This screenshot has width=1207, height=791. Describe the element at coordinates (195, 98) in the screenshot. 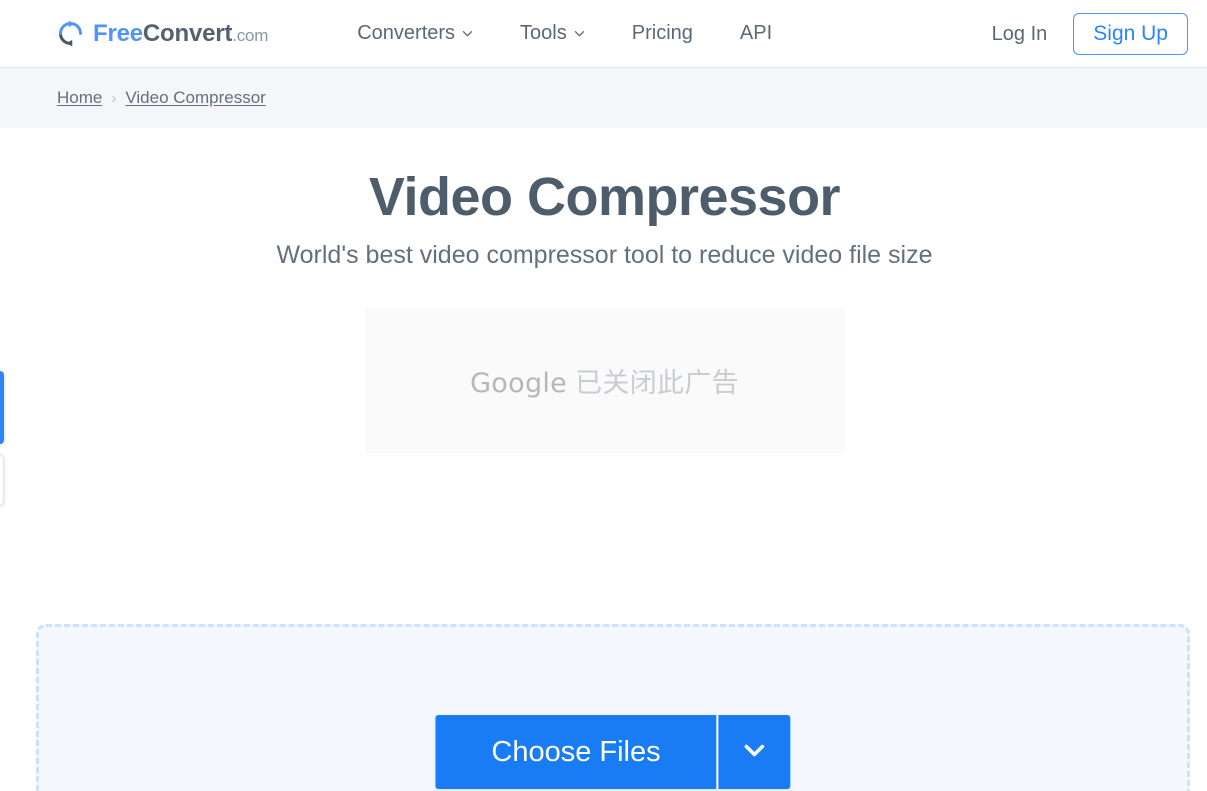

I see `breadcrumb-item-video-compressor: Video Compressor` at that location.